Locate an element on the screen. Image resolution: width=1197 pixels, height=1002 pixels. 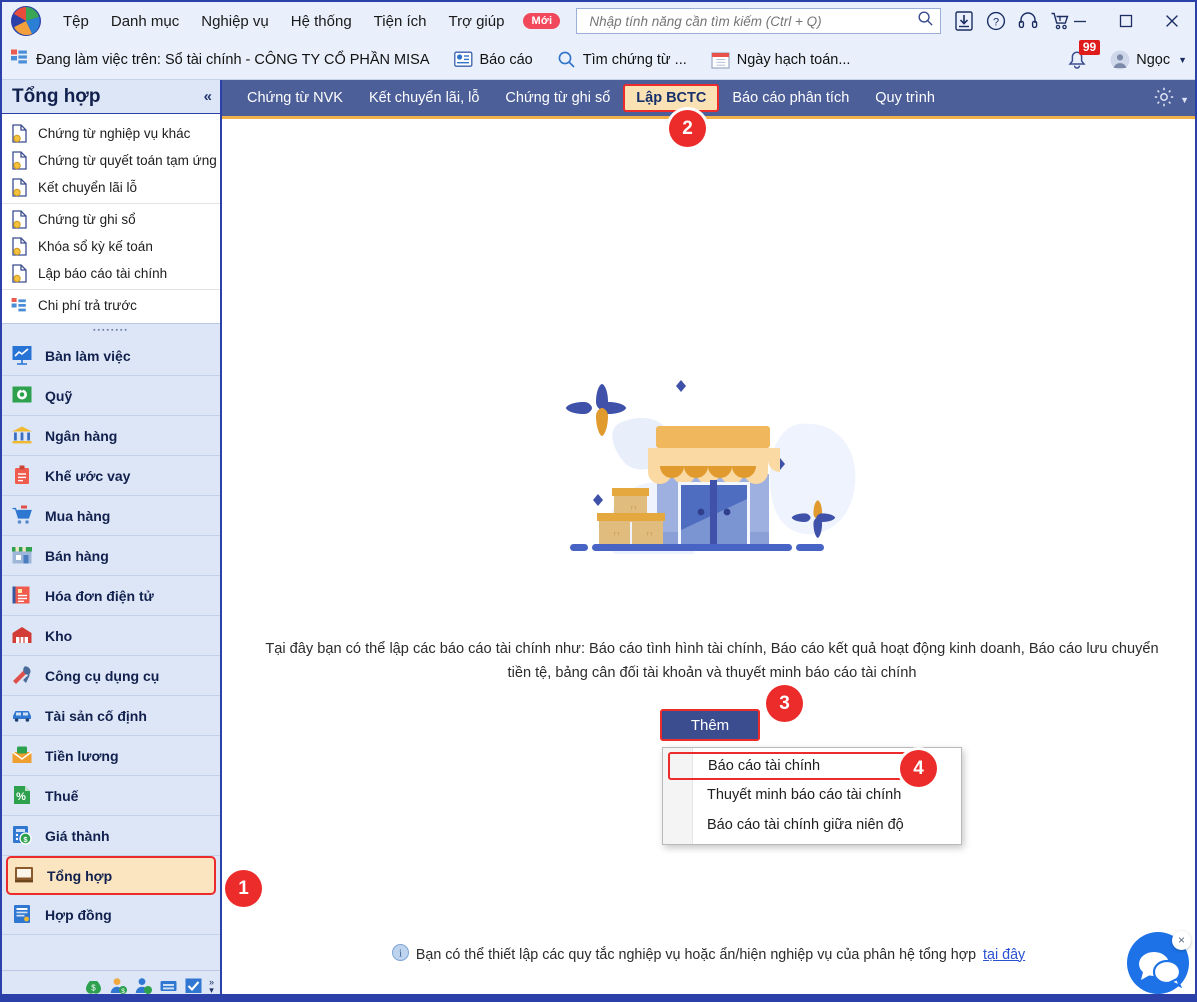
ledger-icon is located at coordinates (25, 876).